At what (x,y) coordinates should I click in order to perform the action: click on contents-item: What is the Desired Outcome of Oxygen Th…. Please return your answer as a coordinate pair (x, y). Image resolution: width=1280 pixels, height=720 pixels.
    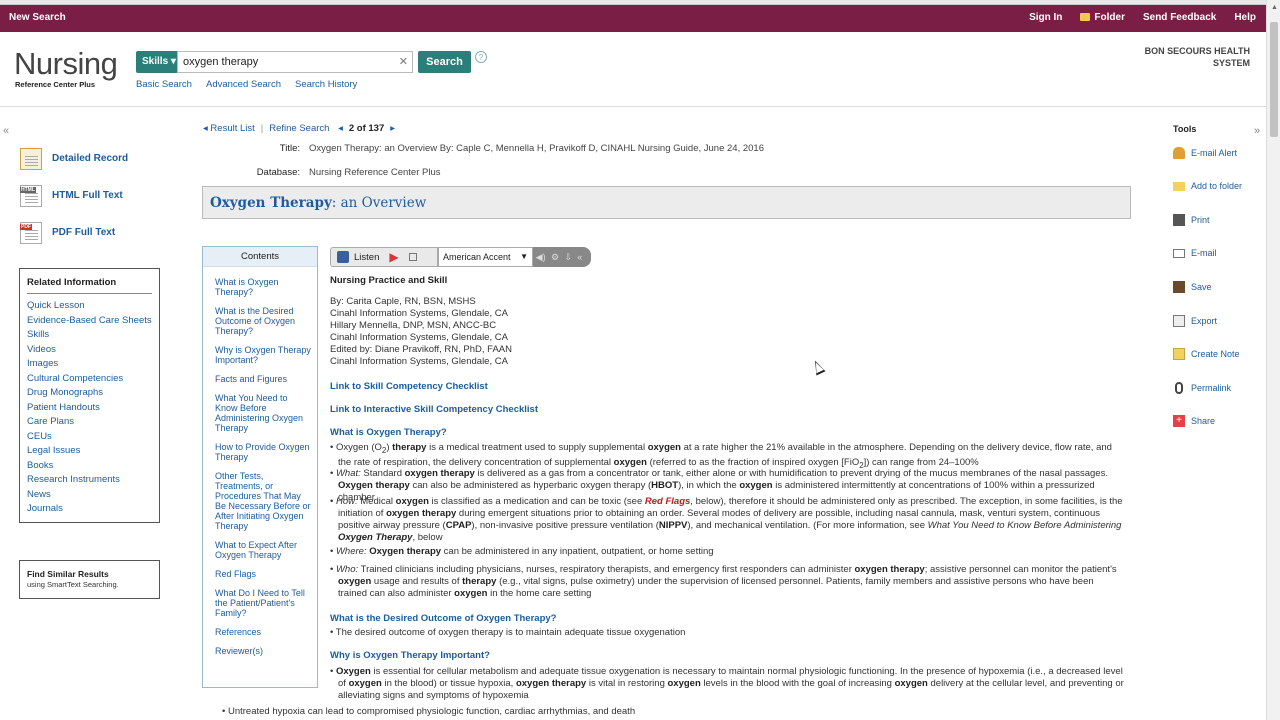
    Looking at the image, I should click on (263, 321).